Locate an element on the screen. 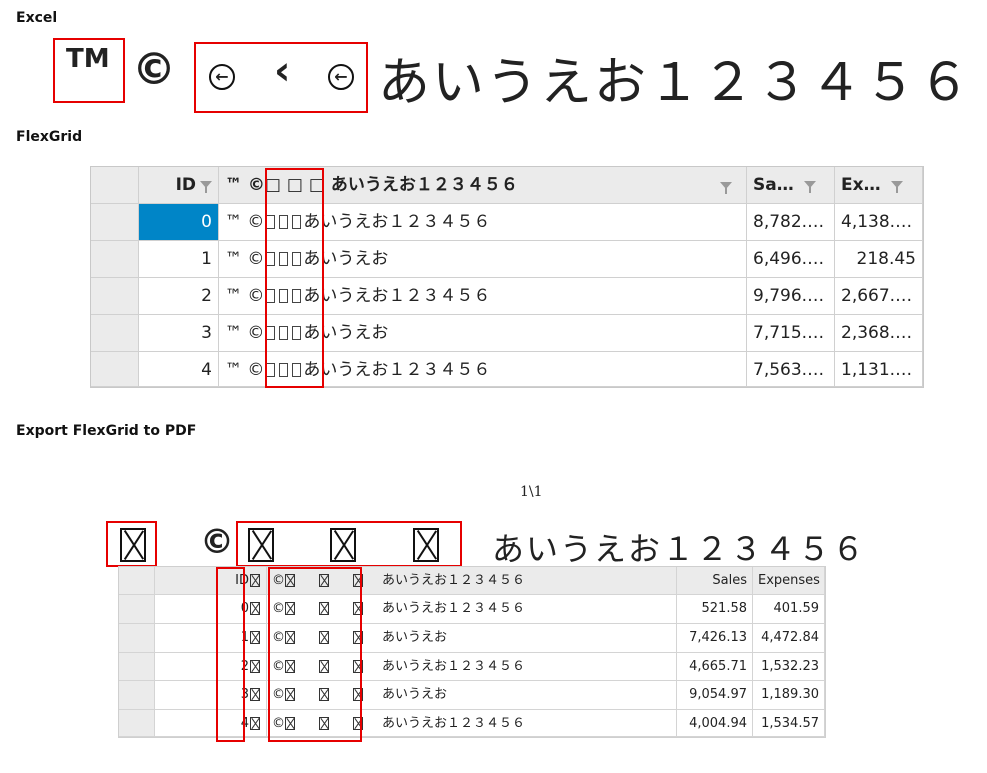 The height and width of the screenshot is (773, 987). pdf-cell-id: 1 is located at coordinates (211, 638).